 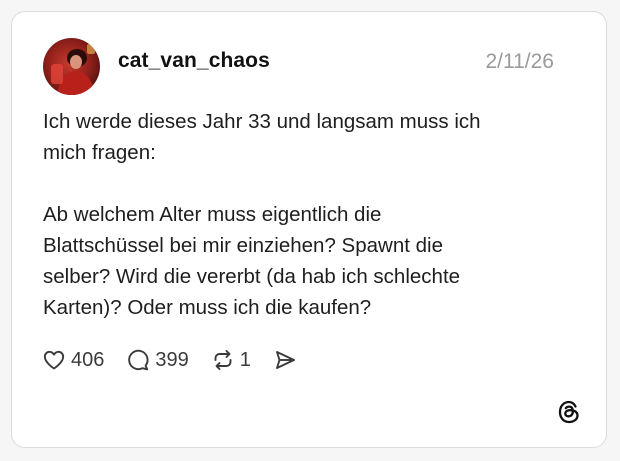 I want to click on repost-button: 1, so click(x=231, y=360).